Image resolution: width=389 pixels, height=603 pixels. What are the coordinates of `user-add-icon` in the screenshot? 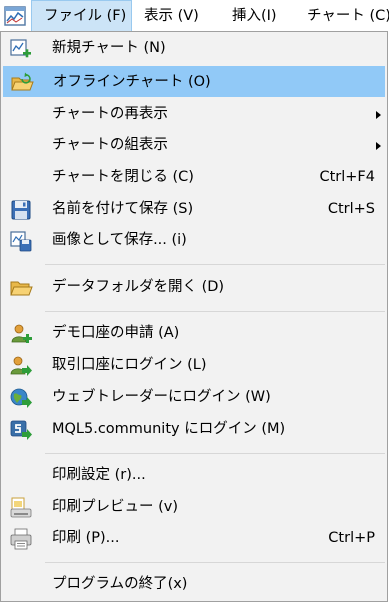 It's located at (21, 334).